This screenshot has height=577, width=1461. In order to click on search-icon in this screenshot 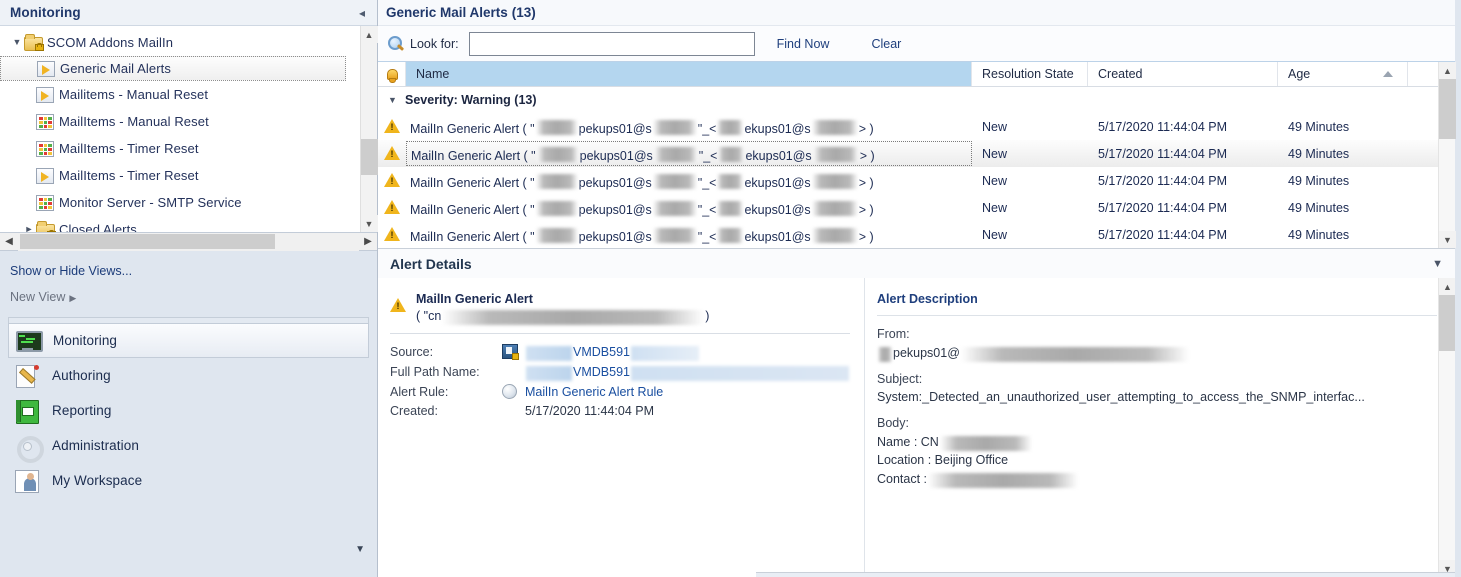, I will do `click(396, 44)`.